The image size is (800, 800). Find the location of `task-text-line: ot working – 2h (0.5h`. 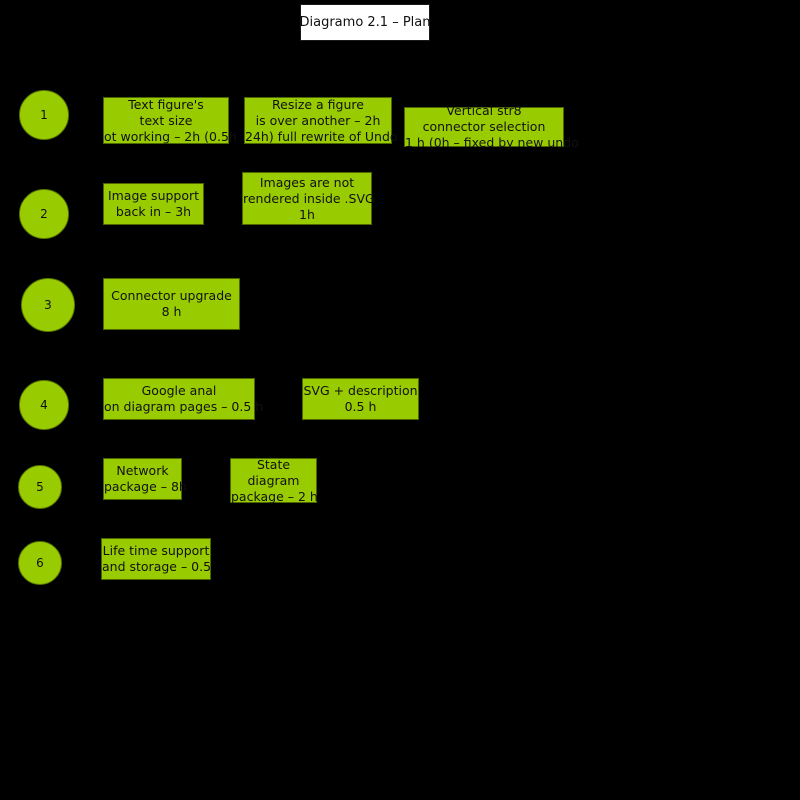

task-text-line: ot working – 2h (0.5h is located at coordinates (170, 136).